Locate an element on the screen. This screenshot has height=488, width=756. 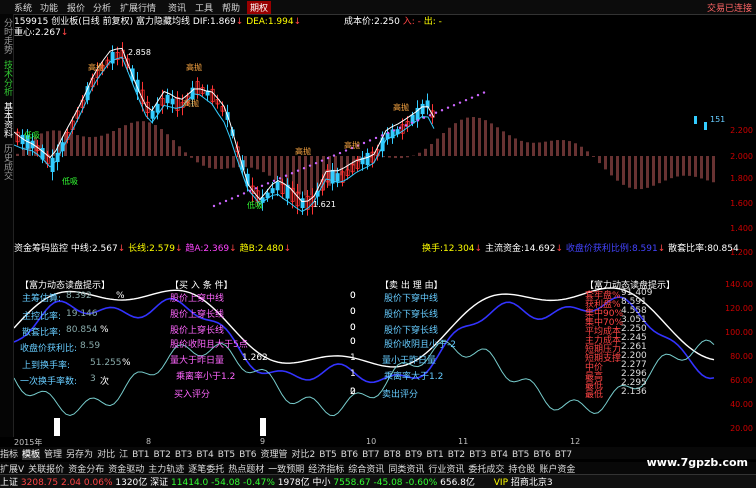
bottom-tab: BT9 is located at coordinates (413, 455).